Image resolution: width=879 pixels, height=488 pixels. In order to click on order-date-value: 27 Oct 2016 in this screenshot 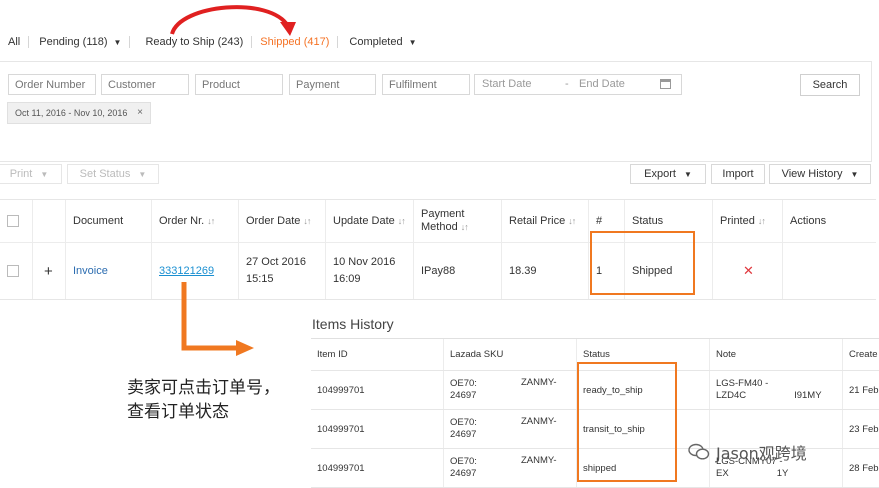, I will do `click(276, 262)`.